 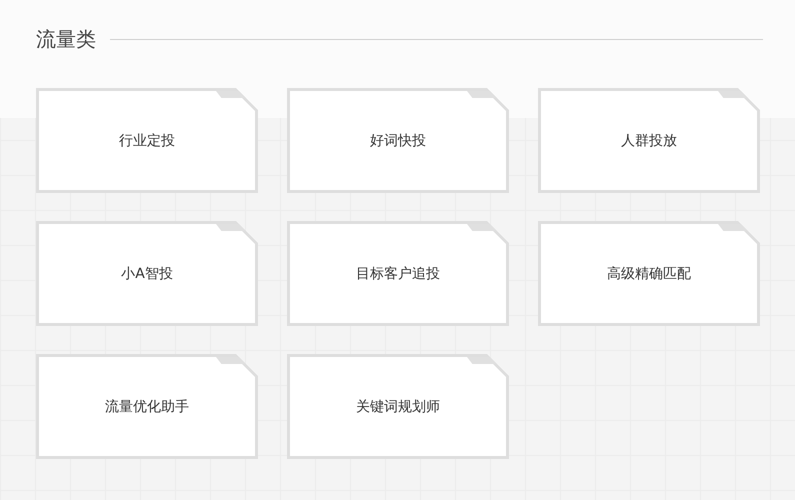 What do you see at coordinates (147, 140) in the screenshot?
I see `tool-card: 行业定投` at bounding box center [147, 140].